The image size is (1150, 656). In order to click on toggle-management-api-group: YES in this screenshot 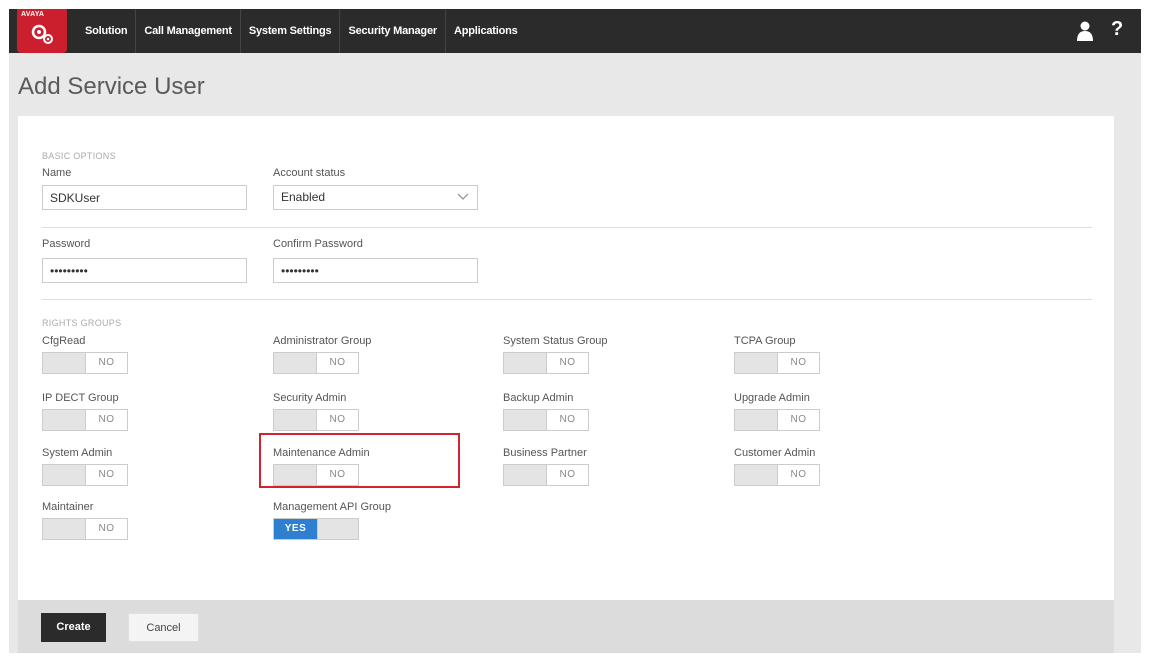, I will do `click(316, 529)`.